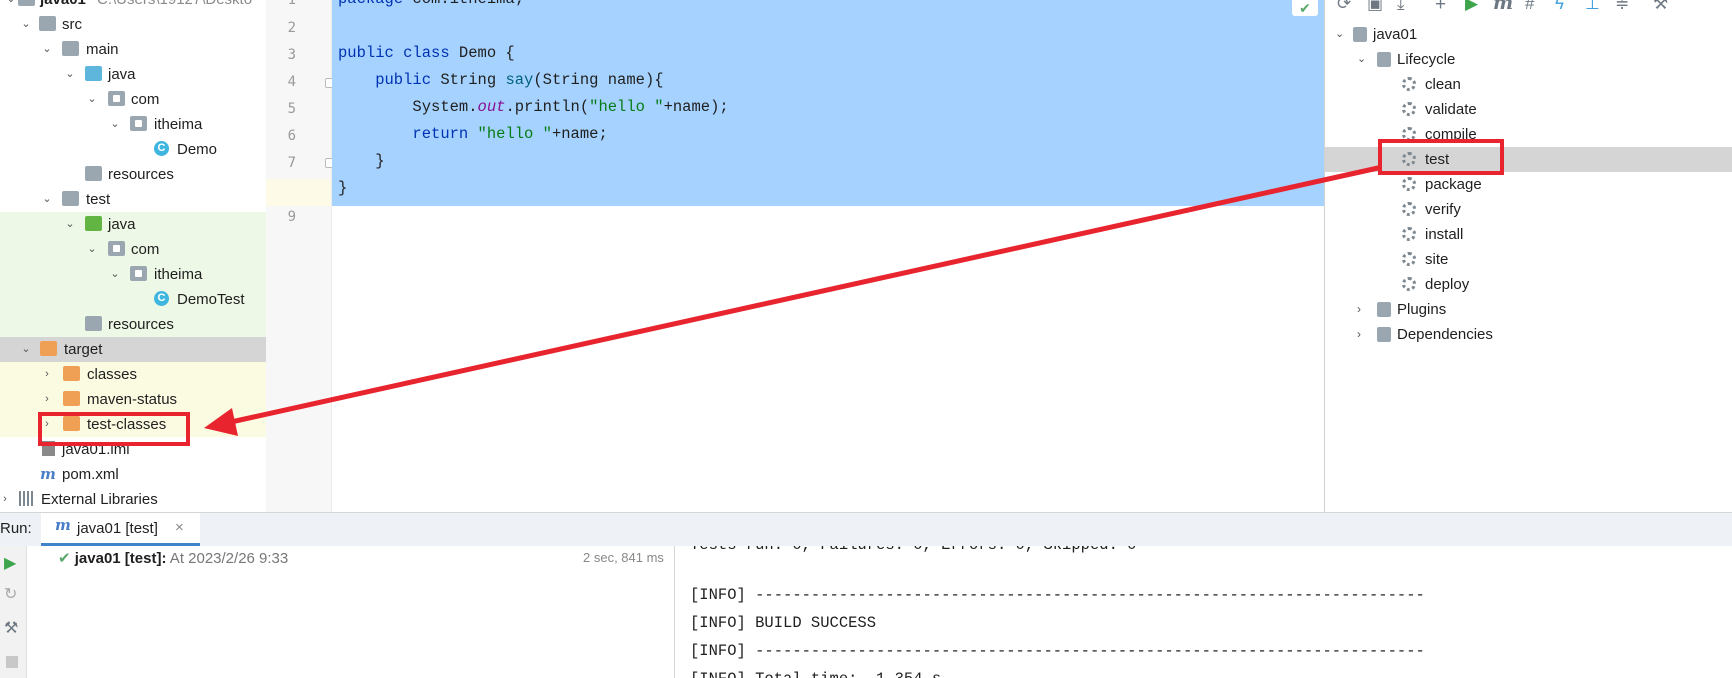 The image size is (1732, 678). I want to click on annotation-arrow-head, so click(221, 422).